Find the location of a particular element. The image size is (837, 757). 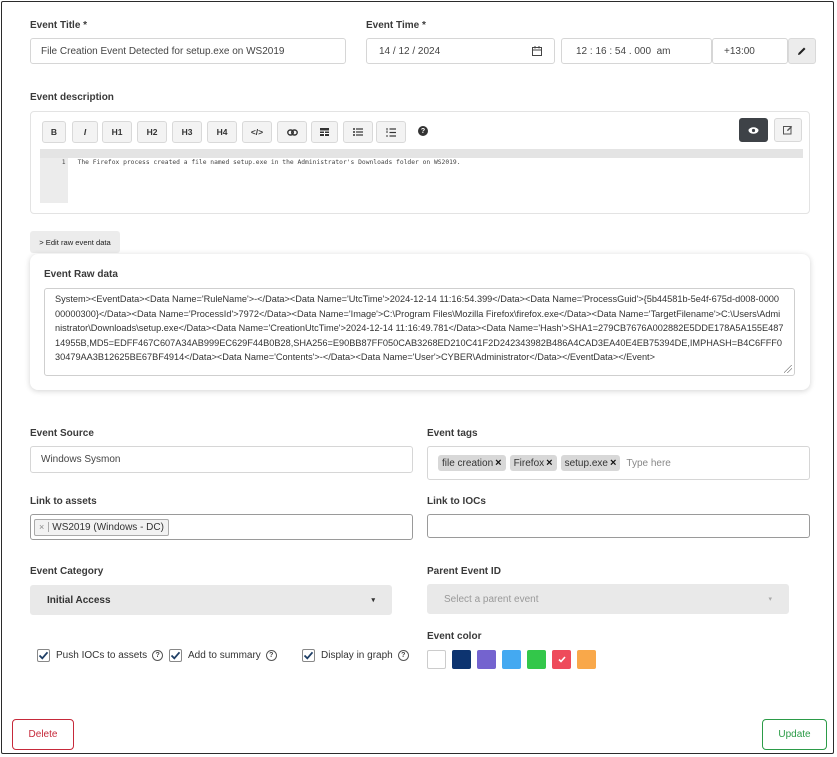

edit-timezone-button is located at coordinates (802, 51).